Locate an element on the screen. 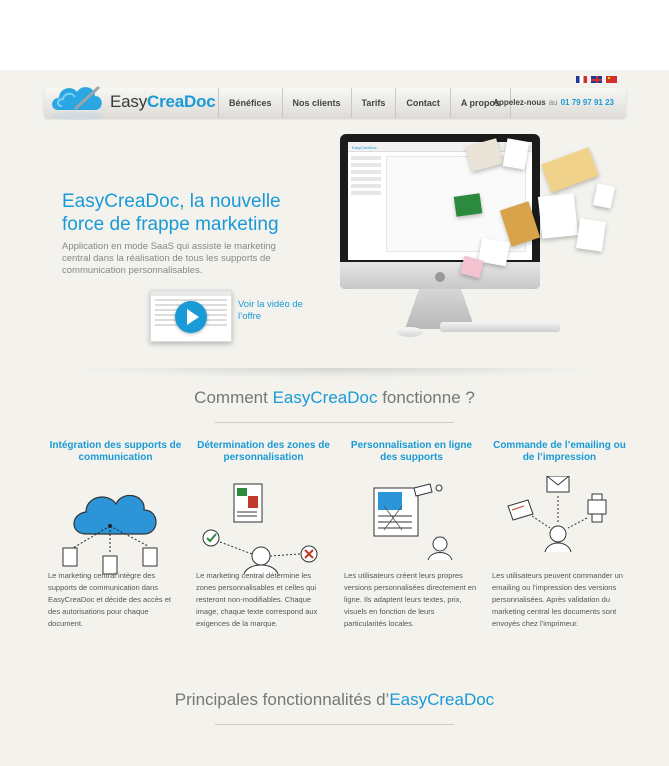  how-title-brand: EasyCreaDoc is located at coordinates (325, 397).